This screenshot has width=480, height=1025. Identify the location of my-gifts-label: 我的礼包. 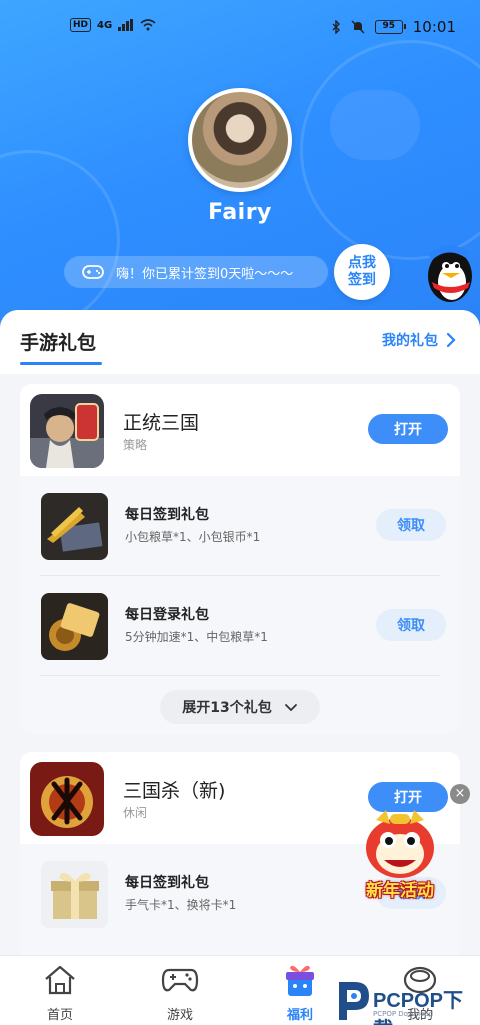
(410, 341).